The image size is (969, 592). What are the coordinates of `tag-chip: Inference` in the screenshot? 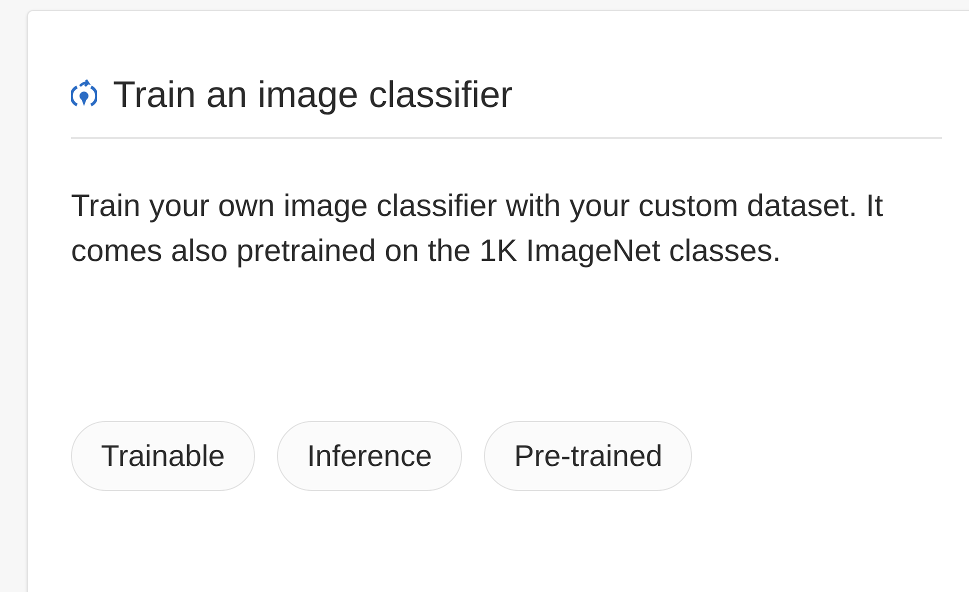 It's located at (369, 456).